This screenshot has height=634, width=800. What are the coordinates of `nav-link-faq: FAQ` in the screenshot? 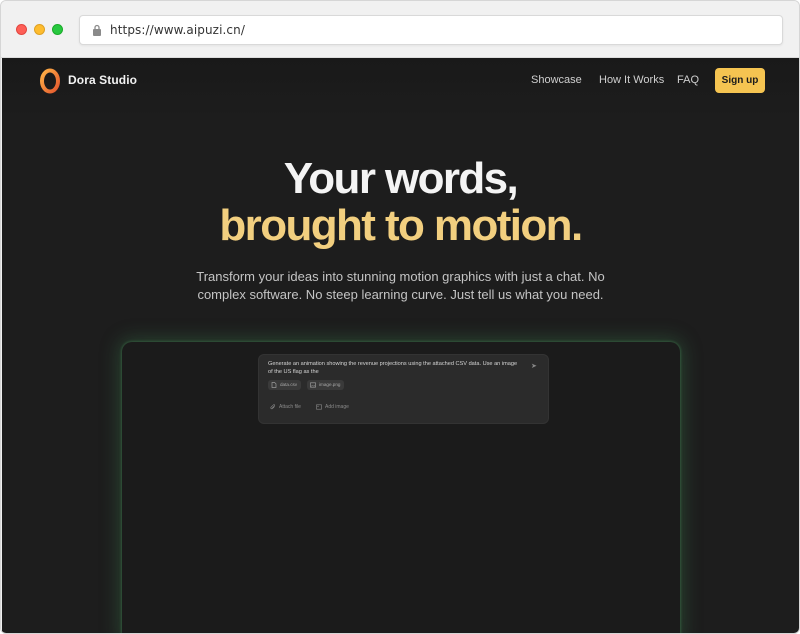 It's located at (688, 80).